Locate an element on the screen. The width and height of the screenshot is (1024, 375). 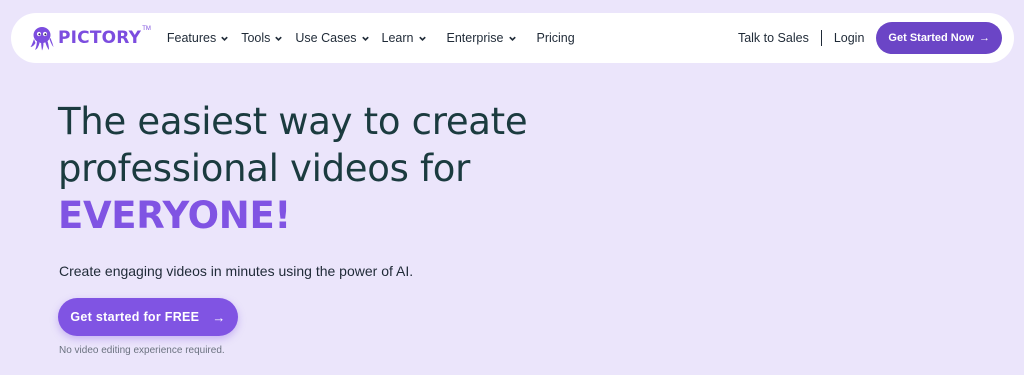
nav-item-tools: Tools is located at coordinates (262, 38).